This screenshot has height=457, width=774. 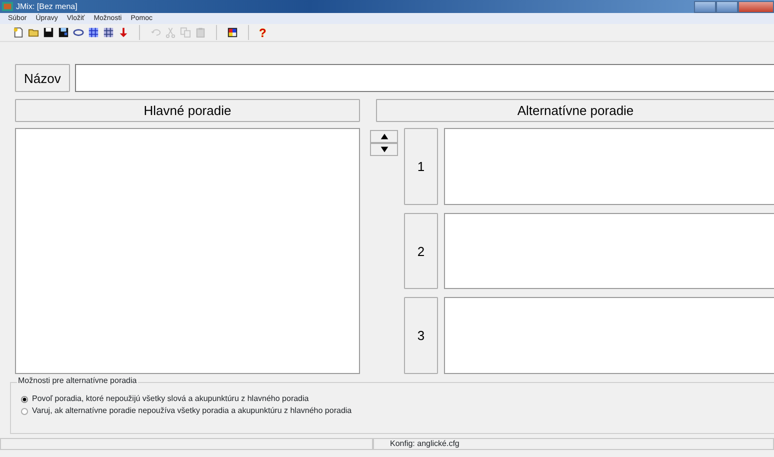 I want to click on status-text: Konfig: anglické.cfg, so click(x=573, y=444).